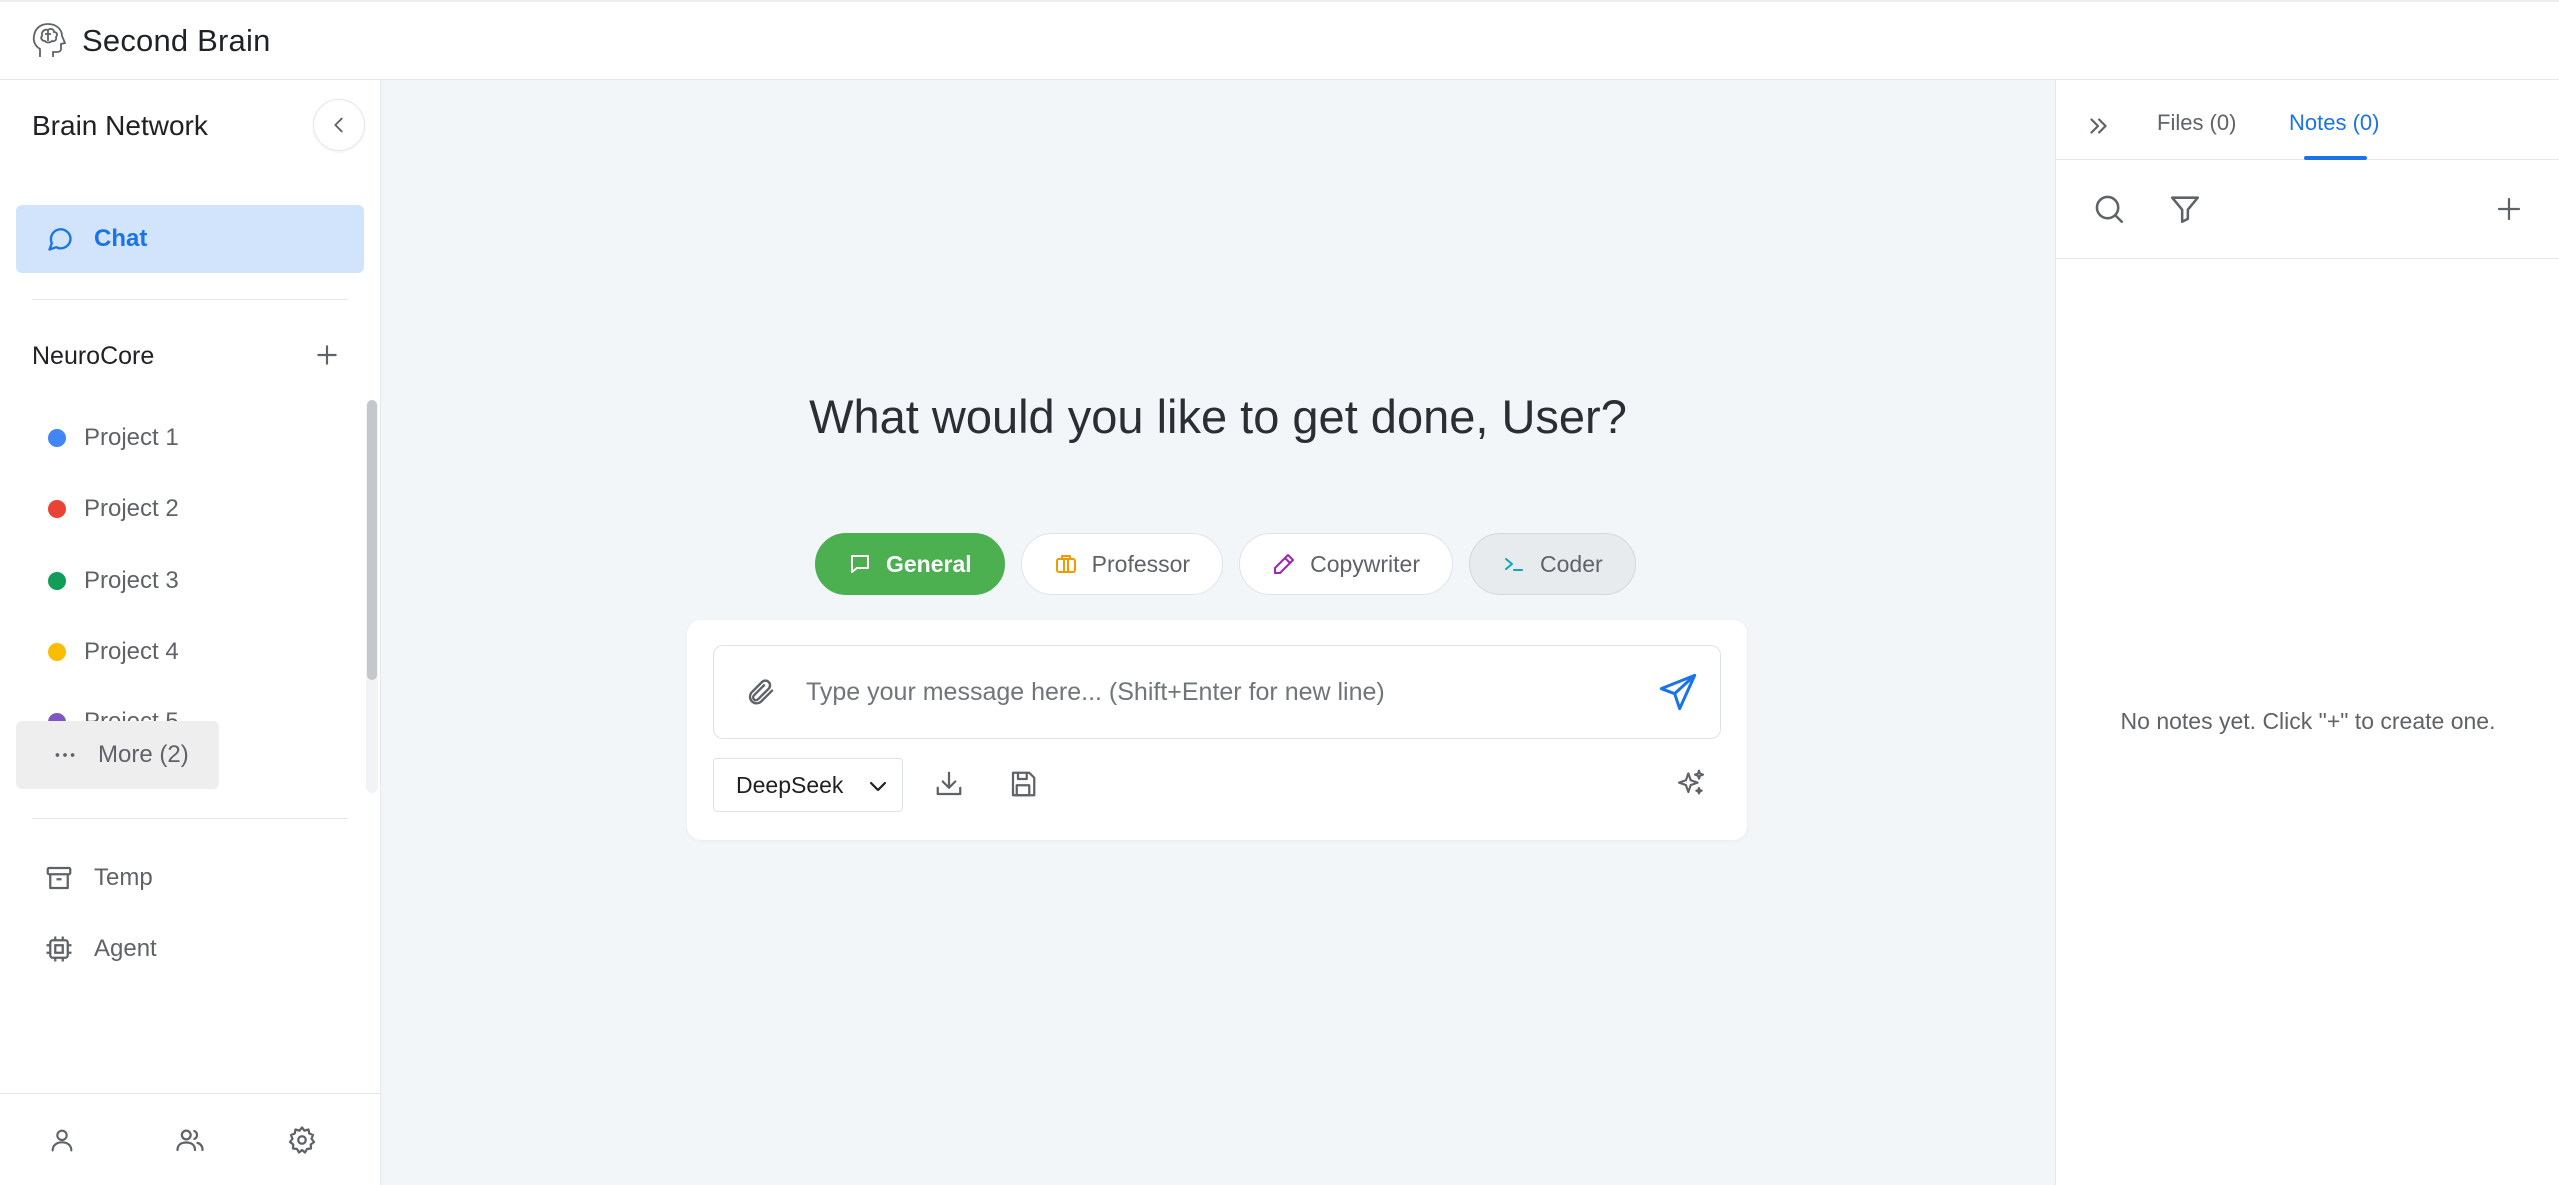 The height and width of the screenshot is (1185, 2559). Describe the element at coordinates (123, 877) in the screenshot. I see `sidebar-item-label: Temp` at that location.